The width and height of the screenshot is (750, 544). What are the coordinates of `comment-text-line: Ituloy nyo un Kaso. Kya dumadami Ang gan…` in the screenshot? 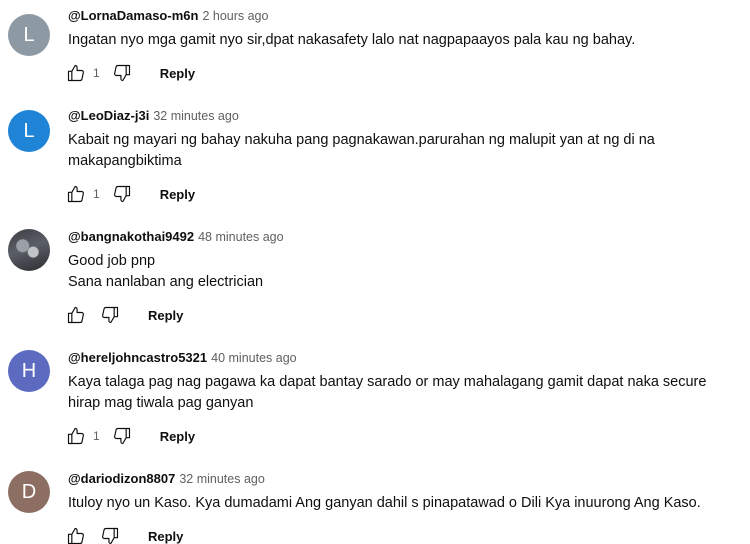 It's located at (384, 503).